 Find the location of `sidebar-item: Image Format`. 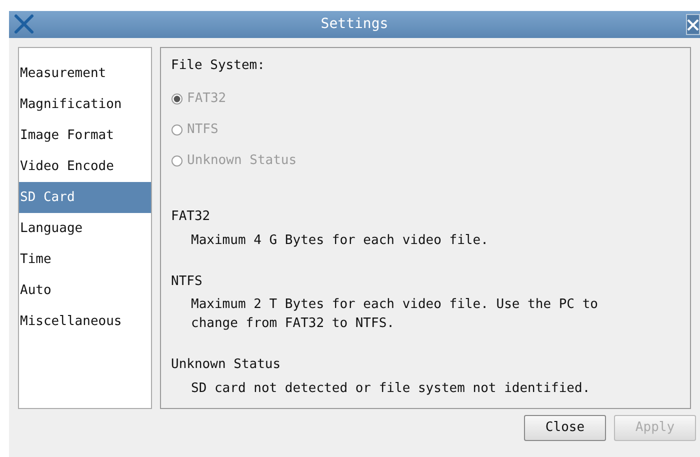

sidebar-item: Image Format is located at coordinates (85, 135).